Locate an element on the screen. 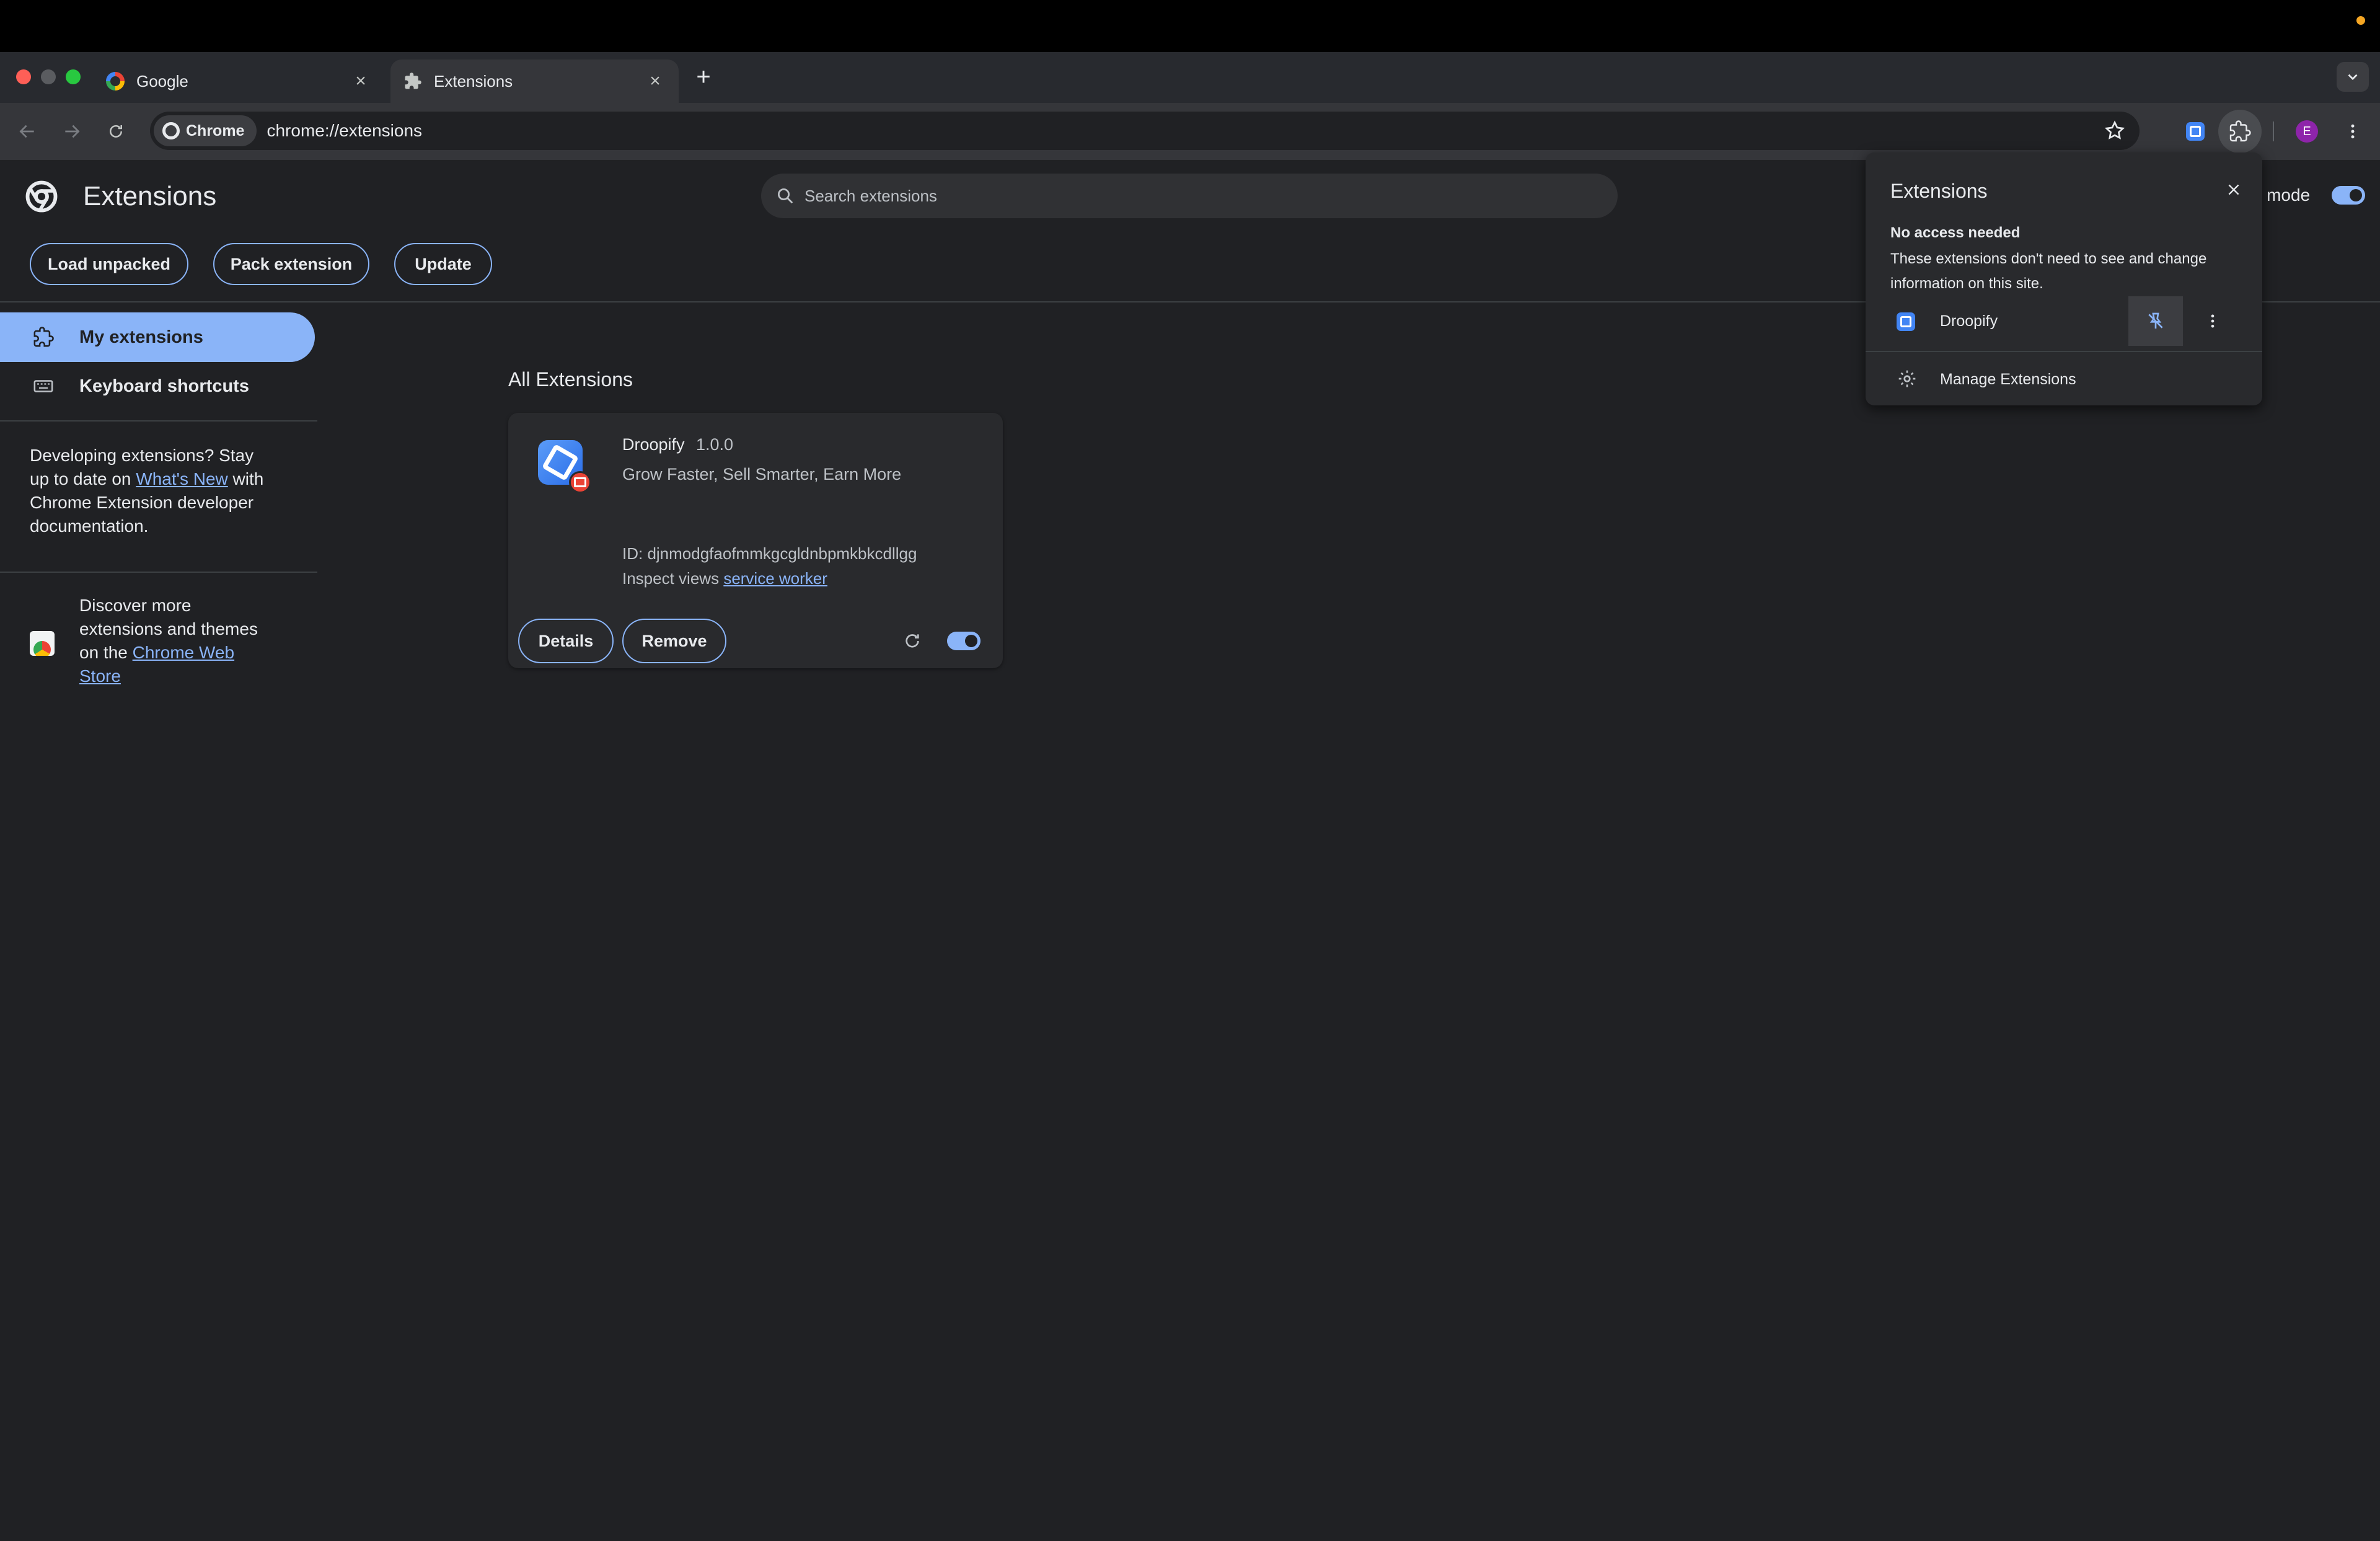 This screenshot has height=1541, width=2380. window-close-button is located at coordinates (23, 76).